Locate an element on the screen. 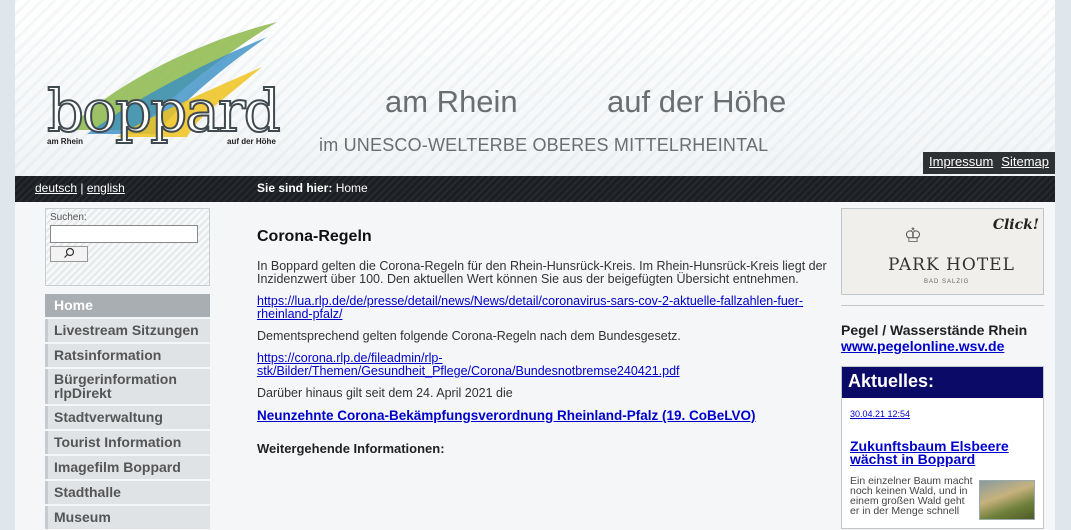 The width and height of the screenshot is (1071, 530). impressum-link: Impressum is located at coordinates (961, 163).